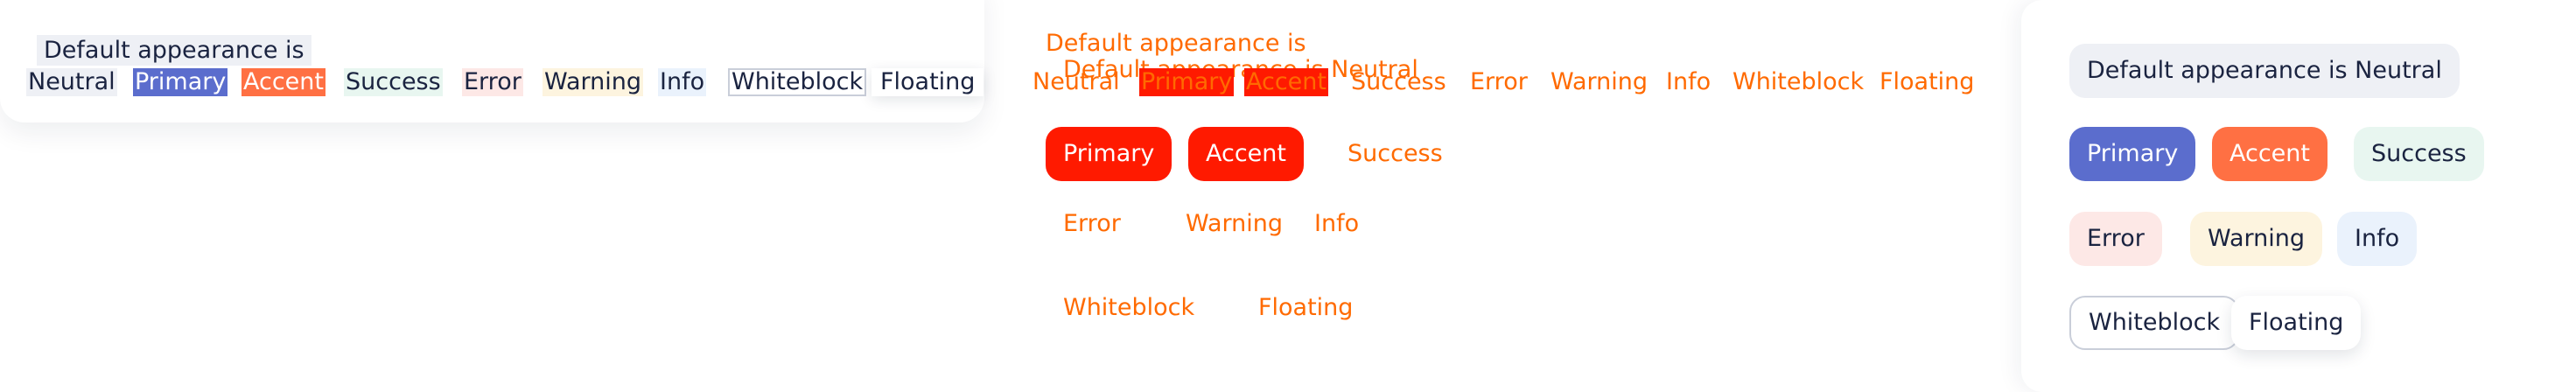 This screenshot has width=2576, height=392. I want to click on button-accent: Accent, so click(1246, 154).